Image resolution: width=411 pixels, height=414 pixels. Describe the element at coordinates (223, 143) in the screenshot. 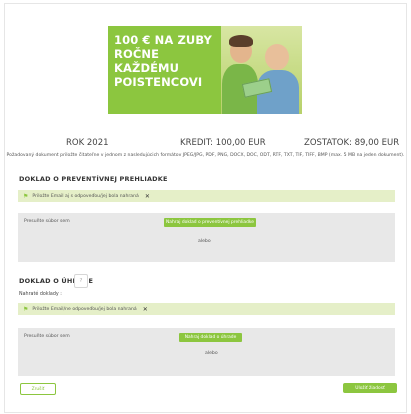

I see `stat-credit: KREDIT: 100,00 EUR` at that location.